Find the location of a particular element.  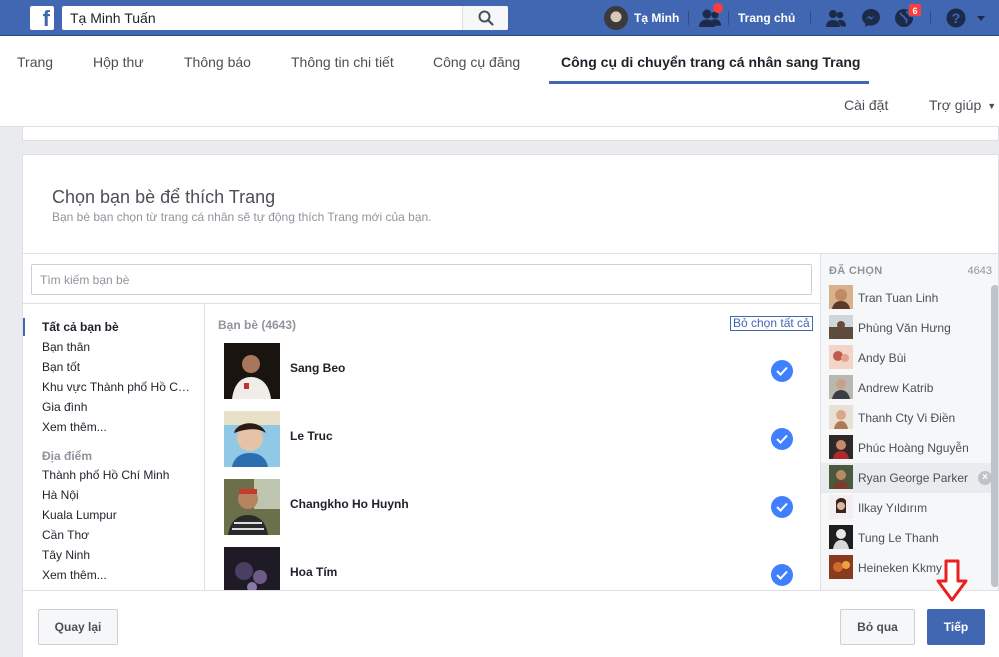

friend-row: Hoa Tím is located at coordinates (513, 568).